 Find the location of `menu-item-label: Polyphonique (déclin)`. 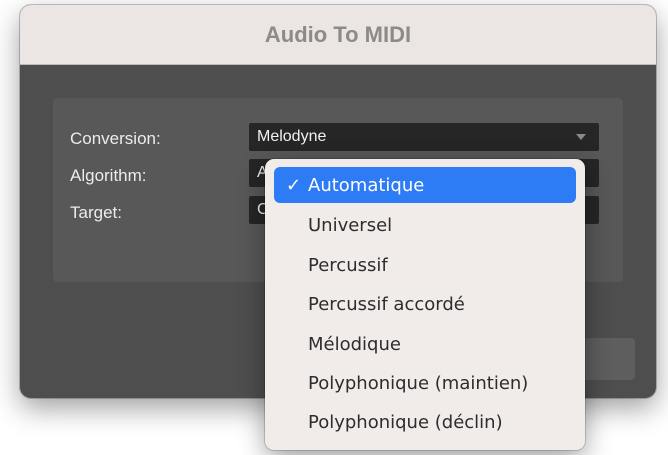

menu-item-label: Polyphonique (déclin) is located at coordinates (405, 422).